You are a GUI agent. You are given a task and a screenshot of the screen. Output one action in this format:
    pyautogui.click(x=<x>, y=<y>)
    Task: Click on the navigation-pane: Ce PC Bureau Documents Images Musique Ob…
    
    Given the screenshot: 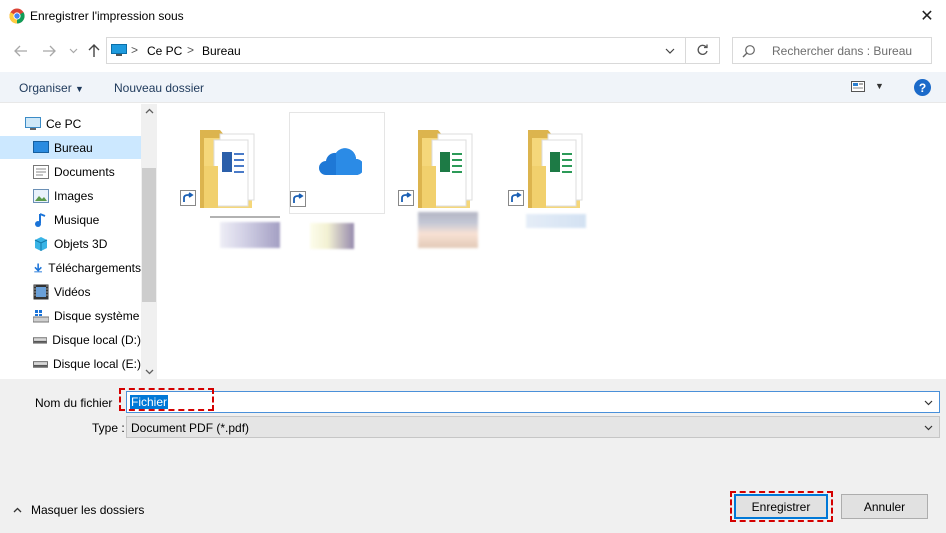 What is the action you would take?
    pyautogui.click(x=79, y=241)
    